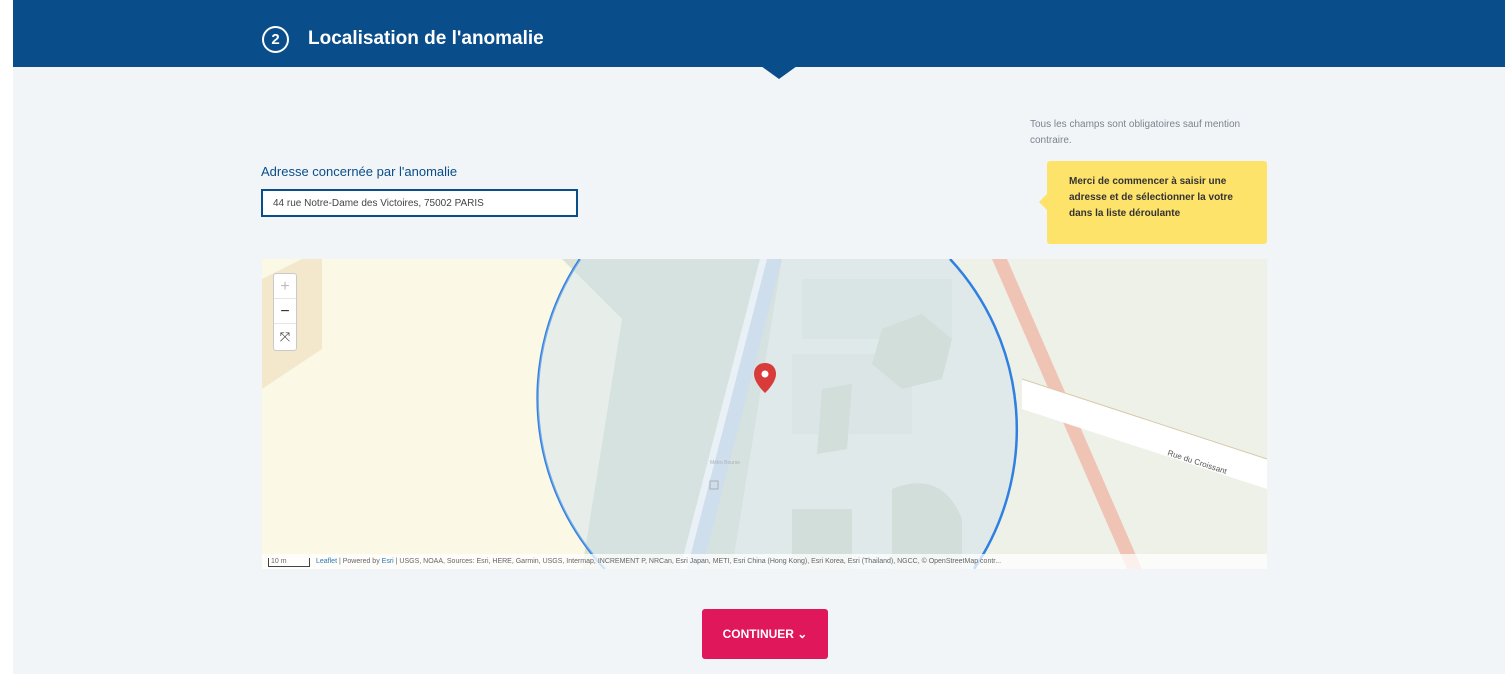  Describe the element at coordinates (388, 561) in the screenshot. I see `esri-link: Esri` at that location.